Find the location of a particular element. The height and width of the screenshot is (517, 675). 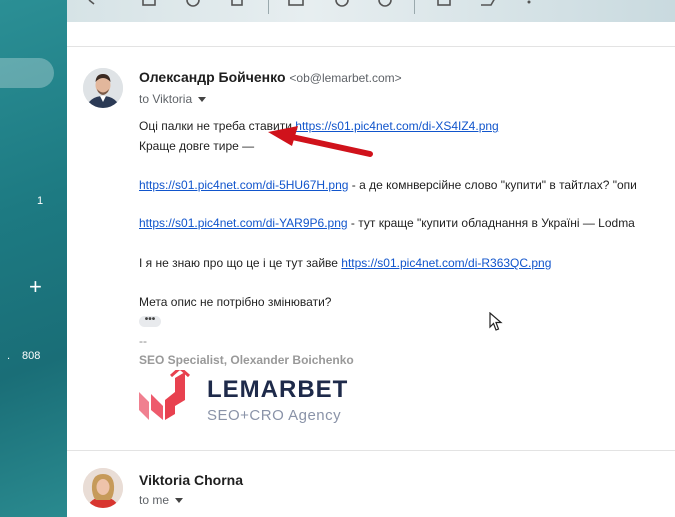

recipients-toggle: to me is located at coordinates (161, 500).